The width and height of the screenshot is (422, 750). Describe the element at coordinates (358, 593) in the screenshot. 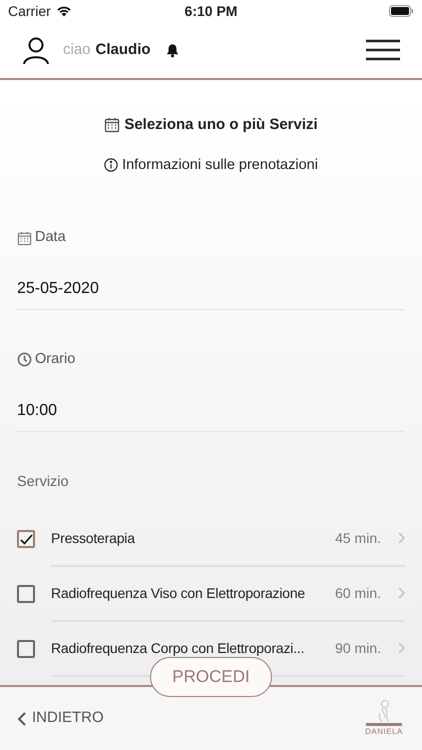

I see `service-duration: 60 min.` at that location.